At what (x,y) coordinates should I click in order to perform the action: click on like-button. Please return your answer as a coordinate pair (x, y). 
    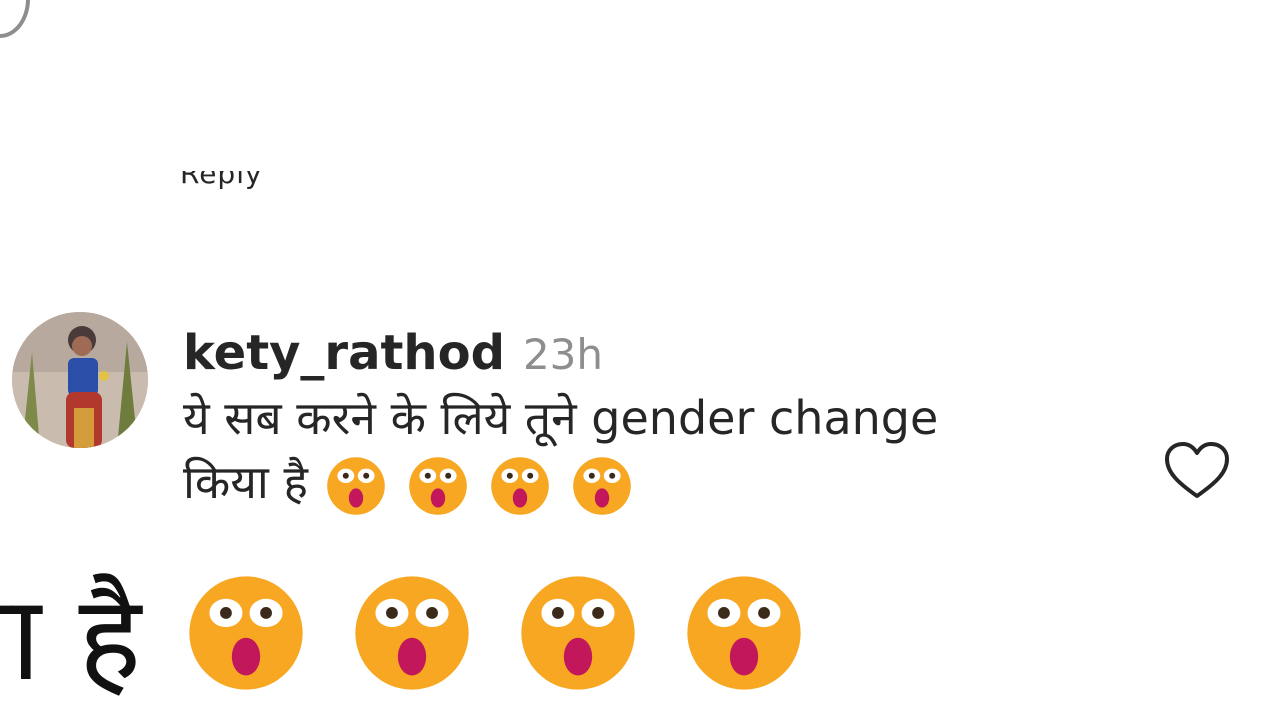
    Looking at the image, I should click on (1197, 471).